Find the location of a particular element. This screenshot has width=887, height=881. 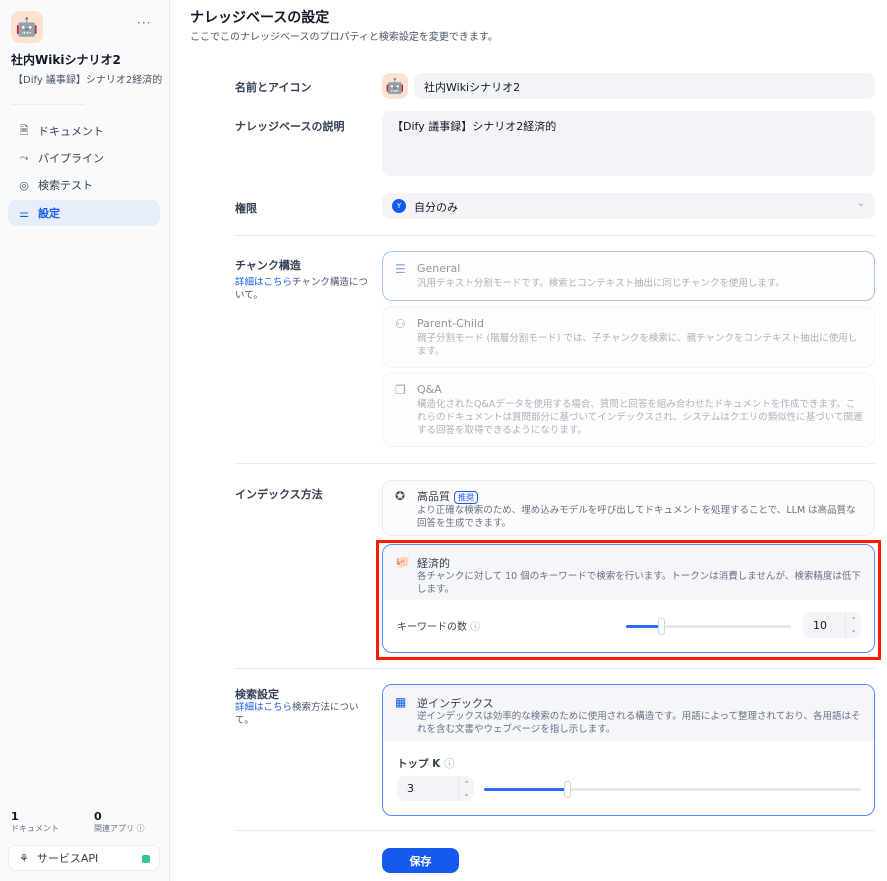

option-title: General is located at coordinates (439, 268).